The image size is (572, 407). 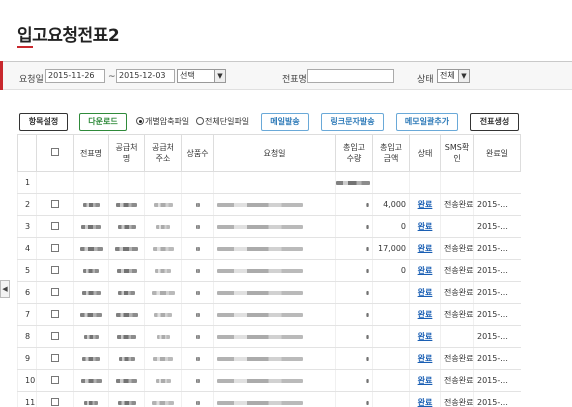 What do you see at coordinates (494, 122) in the screenshot?
I see `create-slip-button: 전표생성` at bounding box center [494, 122].